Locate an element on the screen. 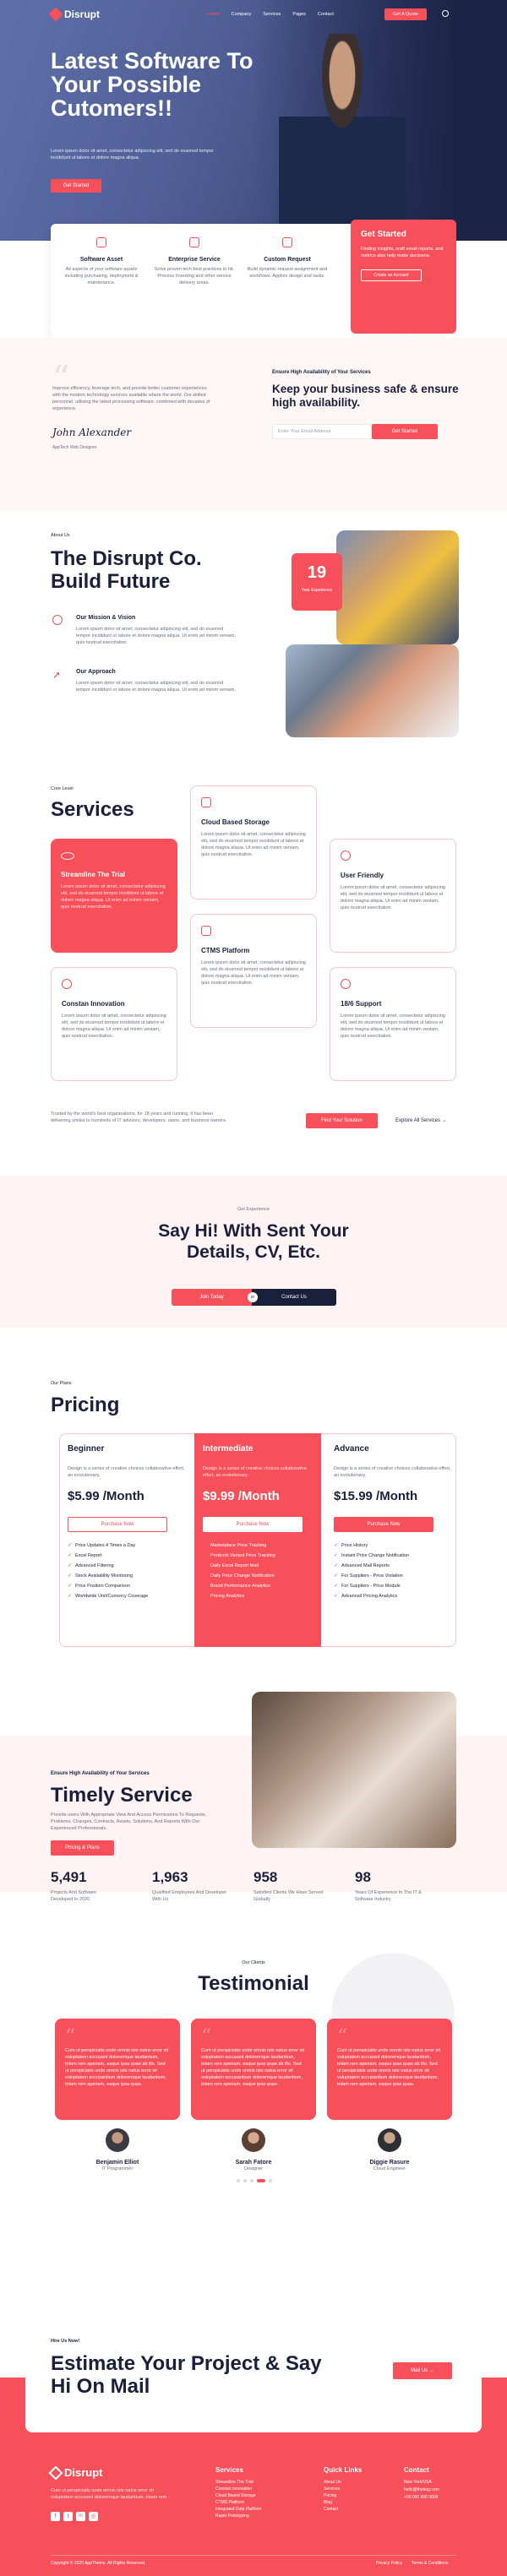 This screenshot has width=507, height=2576. mail-us-button: Mail Us → is located at coordinates (422, 2370).